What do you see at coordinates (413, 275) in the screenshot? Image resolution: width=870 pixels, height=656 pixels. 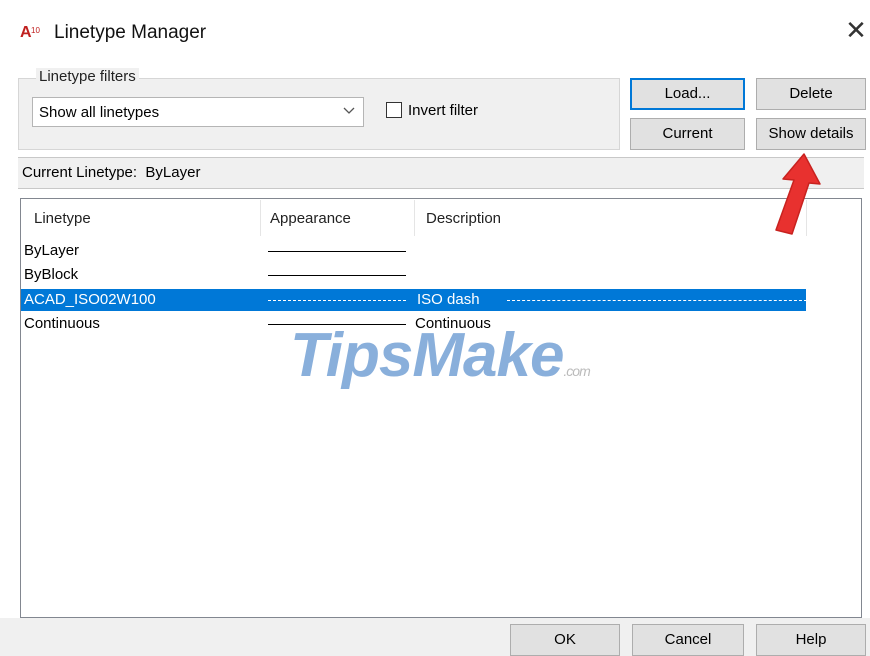 I see `list-row-byblock: ByBlock` at bounding box center [413, 275].